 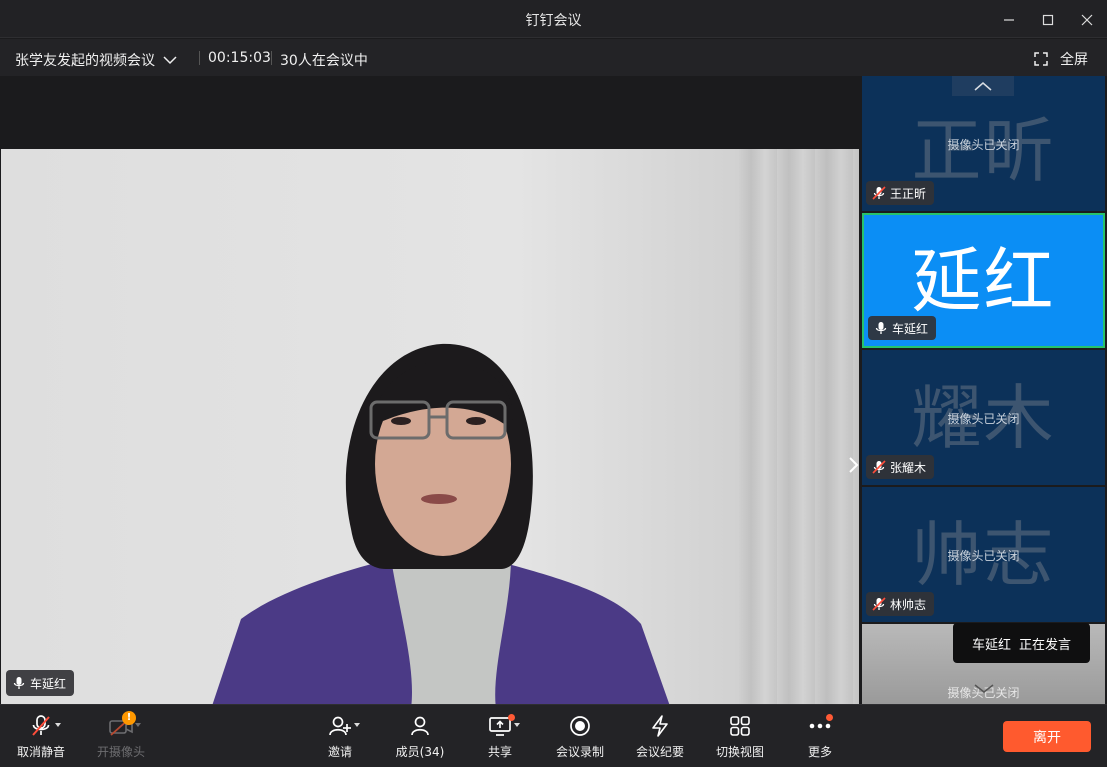 I want to click on participant-name-tag: 林帅志, so click(x=900, y=604).